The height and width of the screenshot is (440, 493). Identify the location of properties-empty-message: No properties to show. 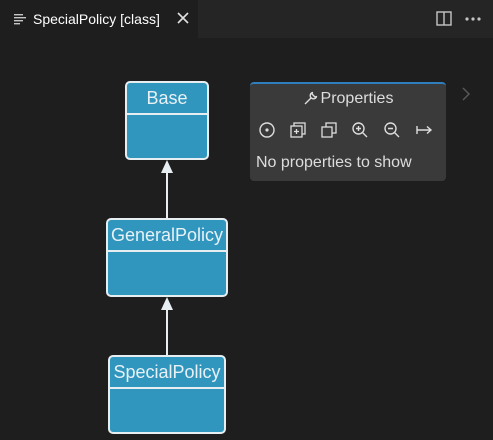
(334, 162).